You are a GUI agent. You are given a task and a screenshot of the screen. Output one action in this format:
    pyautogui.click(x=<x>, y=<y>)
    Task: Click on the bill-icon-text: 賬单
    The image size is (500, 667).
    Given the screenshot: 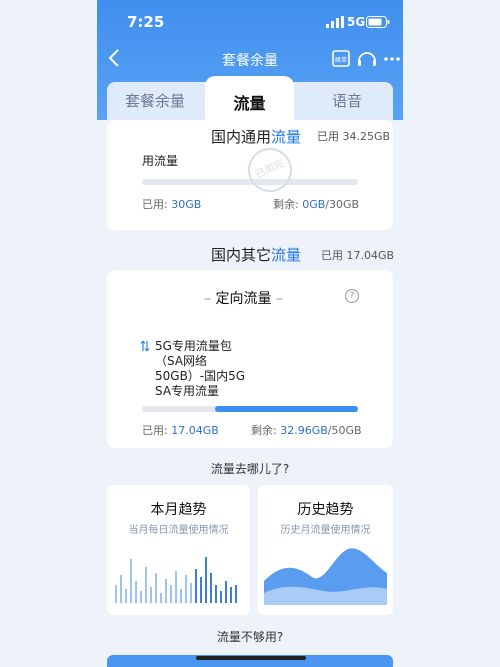 What is the action you would take?
    pyautogui.click(x=341, y=60)
    